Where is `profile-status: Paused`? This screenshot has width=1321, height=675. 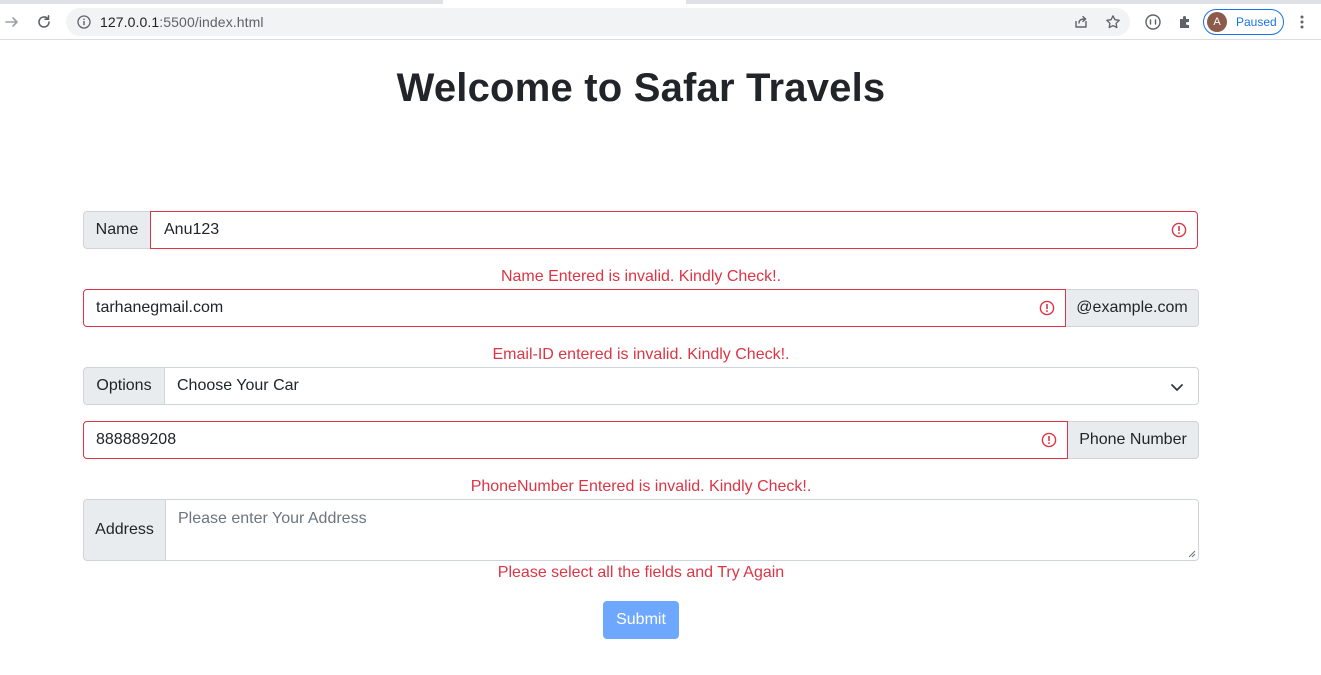
profile-status: Paused is located at coordinates (1256, 22).